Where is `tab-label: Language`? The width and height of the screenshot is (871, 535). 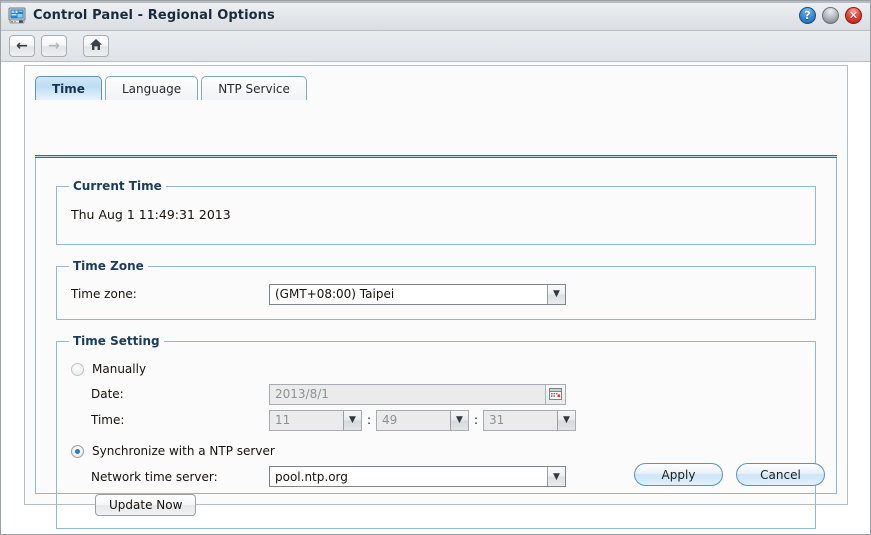 tab-label: Language is located at coordinates (151, 88).